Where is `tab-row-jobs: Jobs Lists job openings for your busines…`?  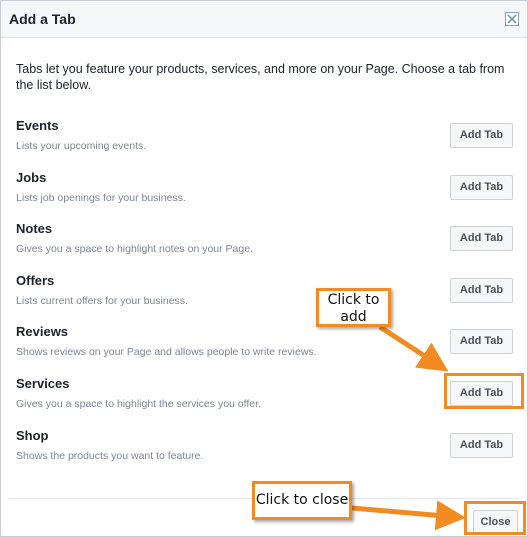 tab-row-jobs: Jobs Lists job openings for your busines… is located at coordinates (266, 192).